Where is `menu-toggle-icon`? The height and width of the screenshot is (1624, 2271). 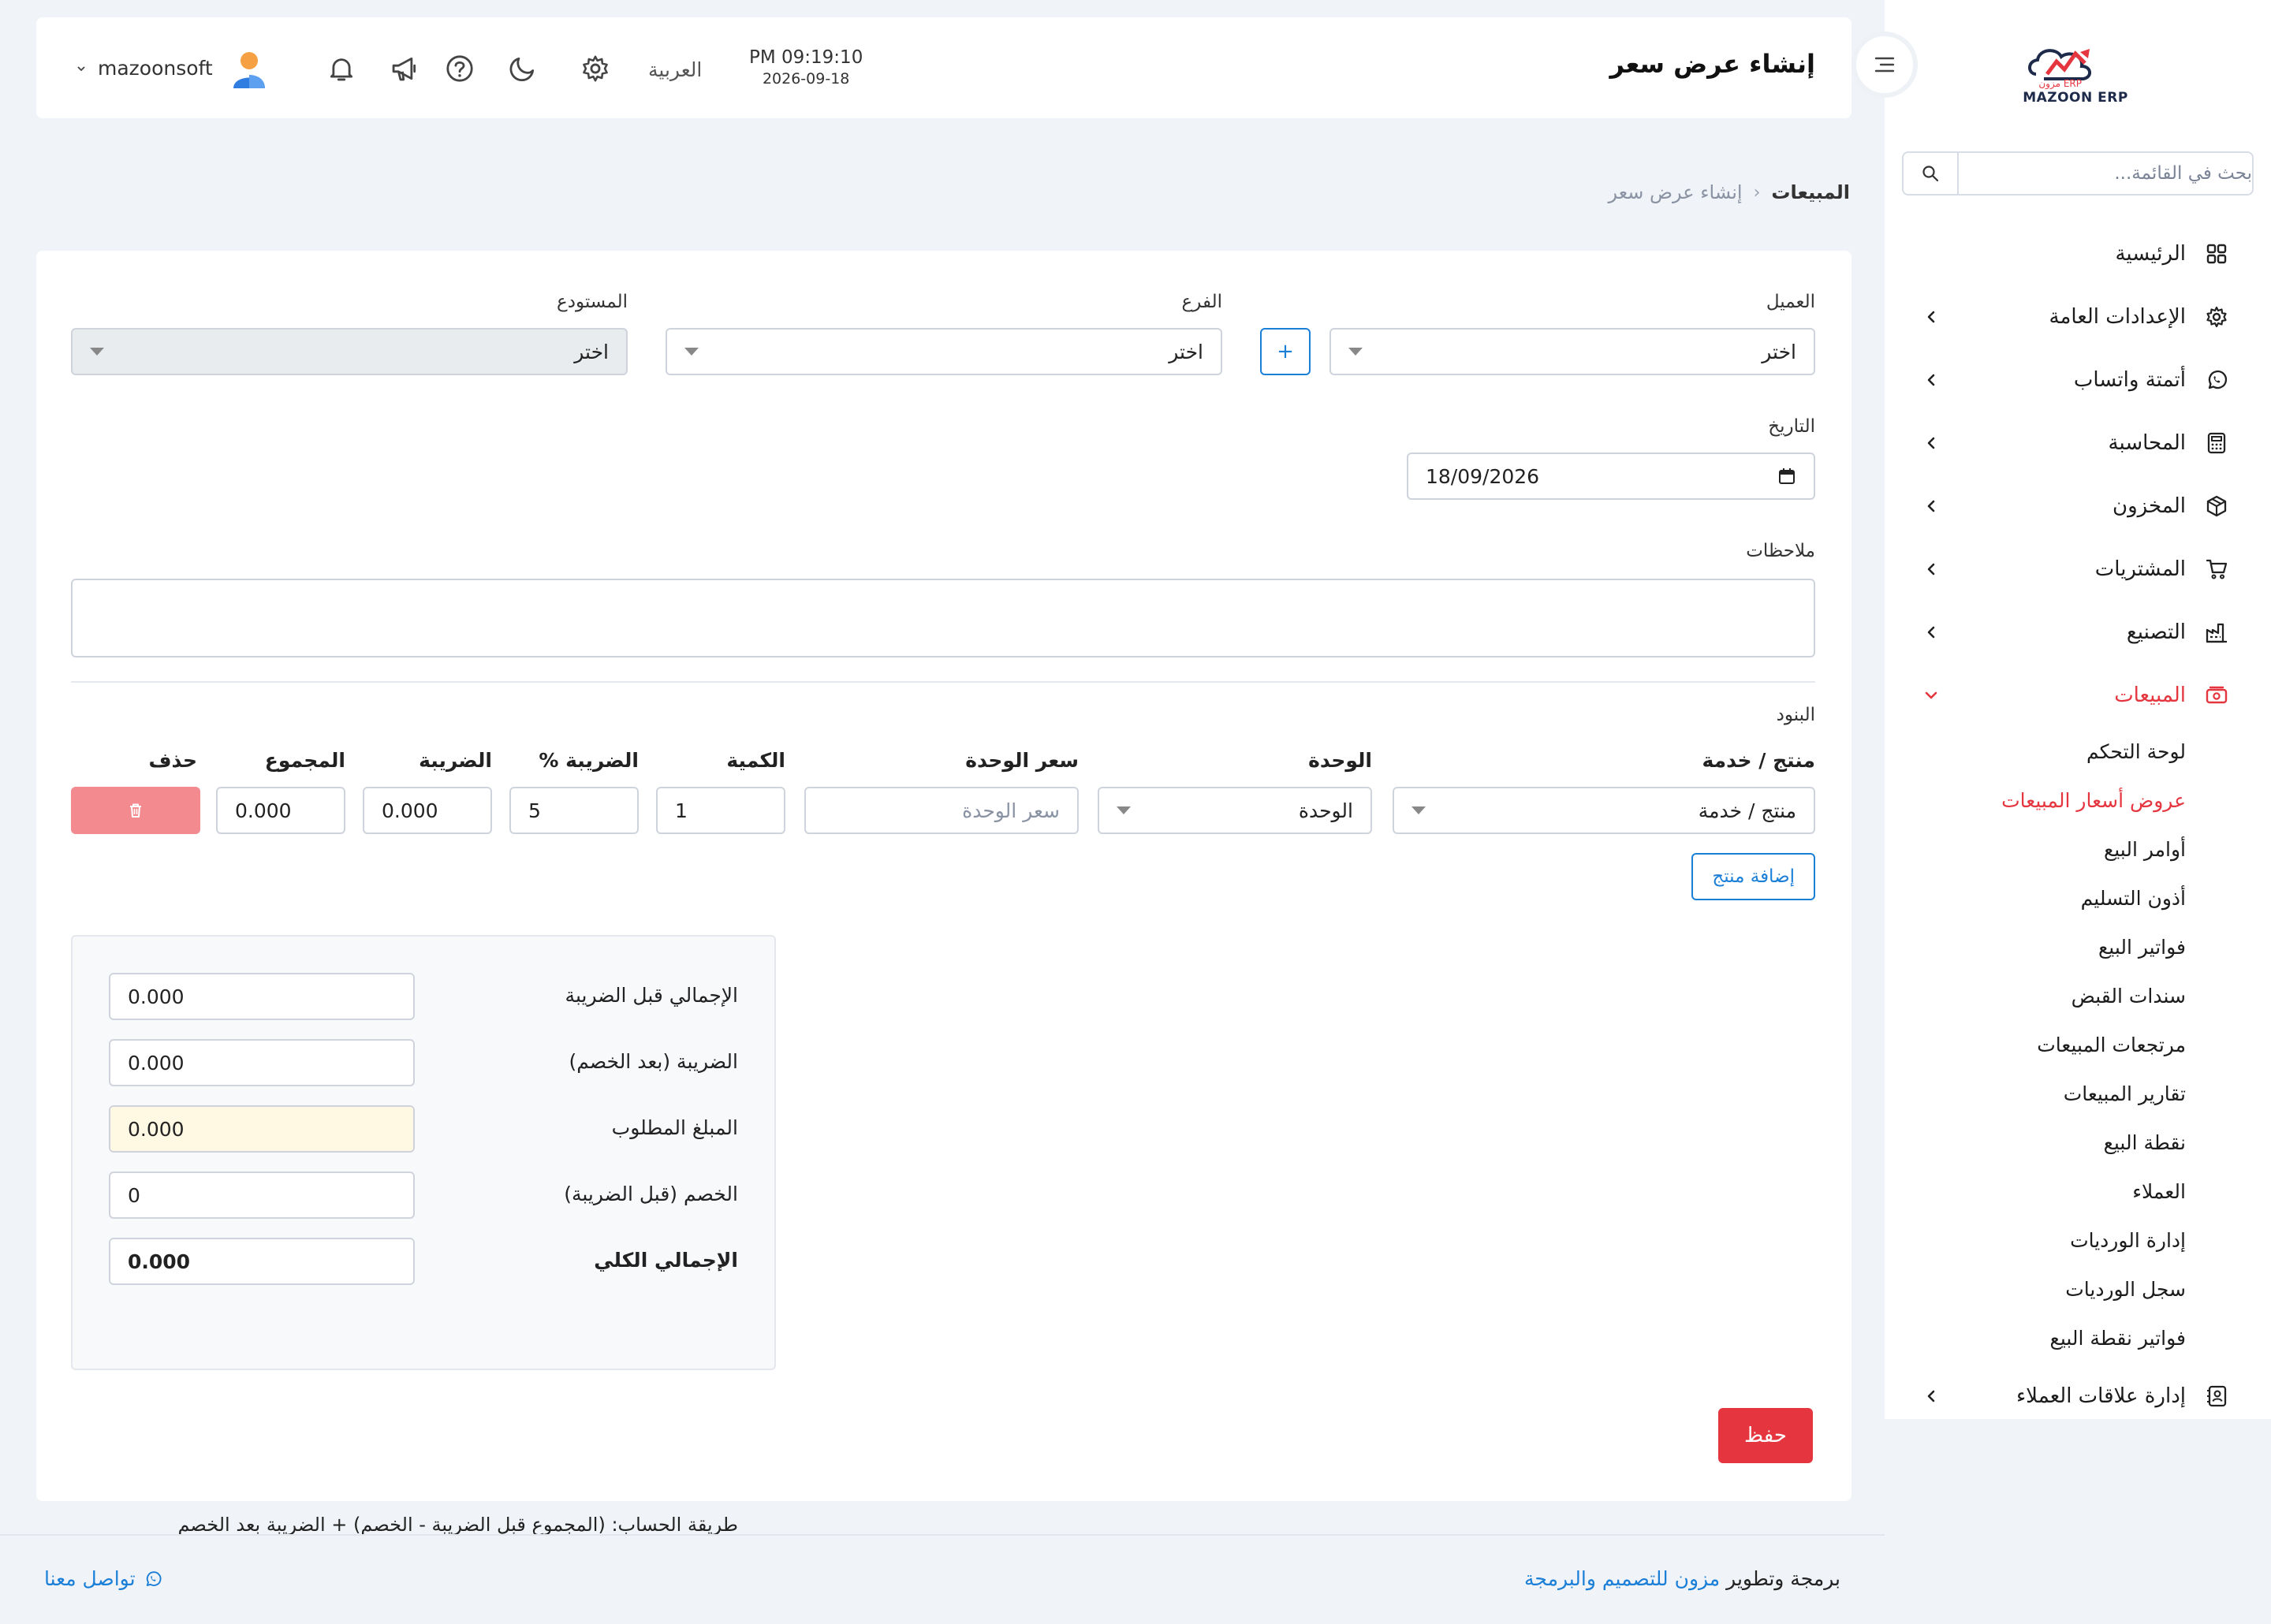 menu-toggle-icon is located at coordinates (1884, 65).